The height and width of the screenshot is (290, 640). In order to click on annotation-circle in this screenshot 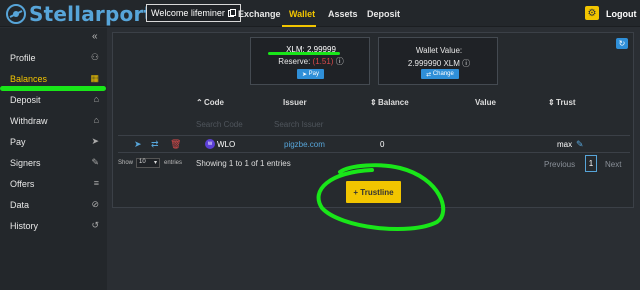, I will do `click(381, 197)`.